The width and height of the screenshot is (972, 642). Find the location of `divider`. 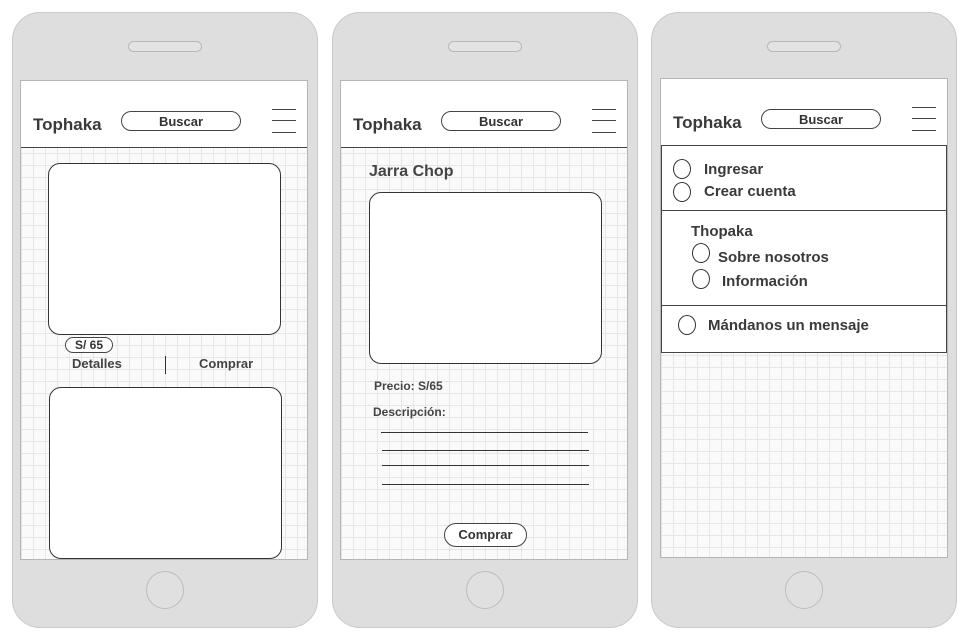

divider is located at coordinates (165, 365).